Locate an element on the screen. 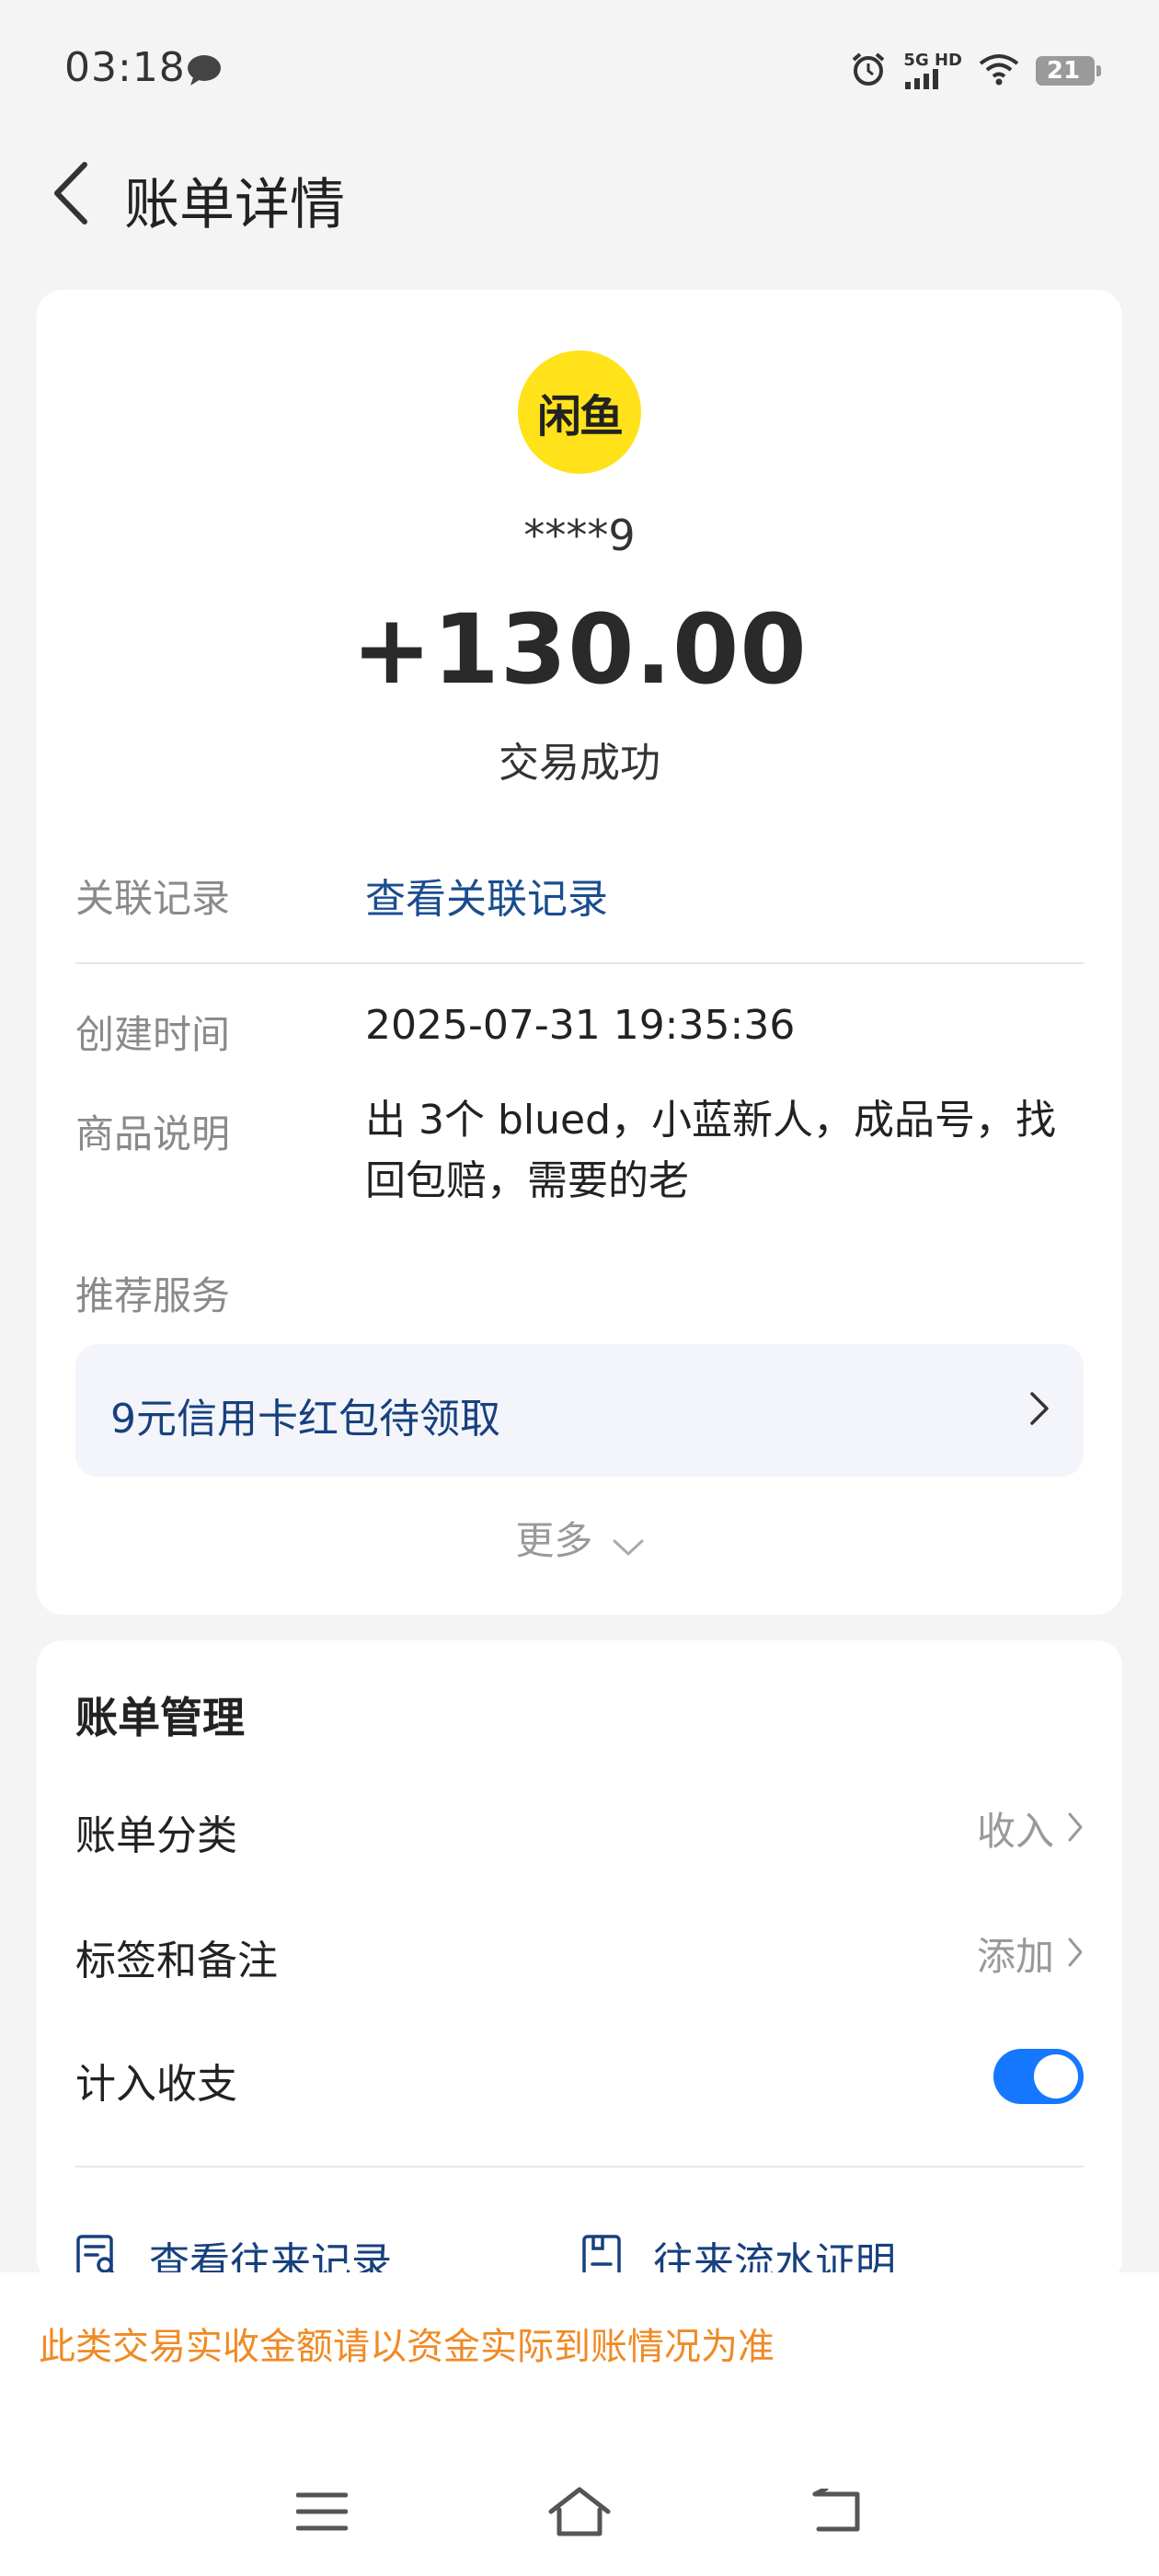 The width and height of the screenshot is (1159, 2576). bill-category-selector: 收入 is located at coordinates (1030, 1828).